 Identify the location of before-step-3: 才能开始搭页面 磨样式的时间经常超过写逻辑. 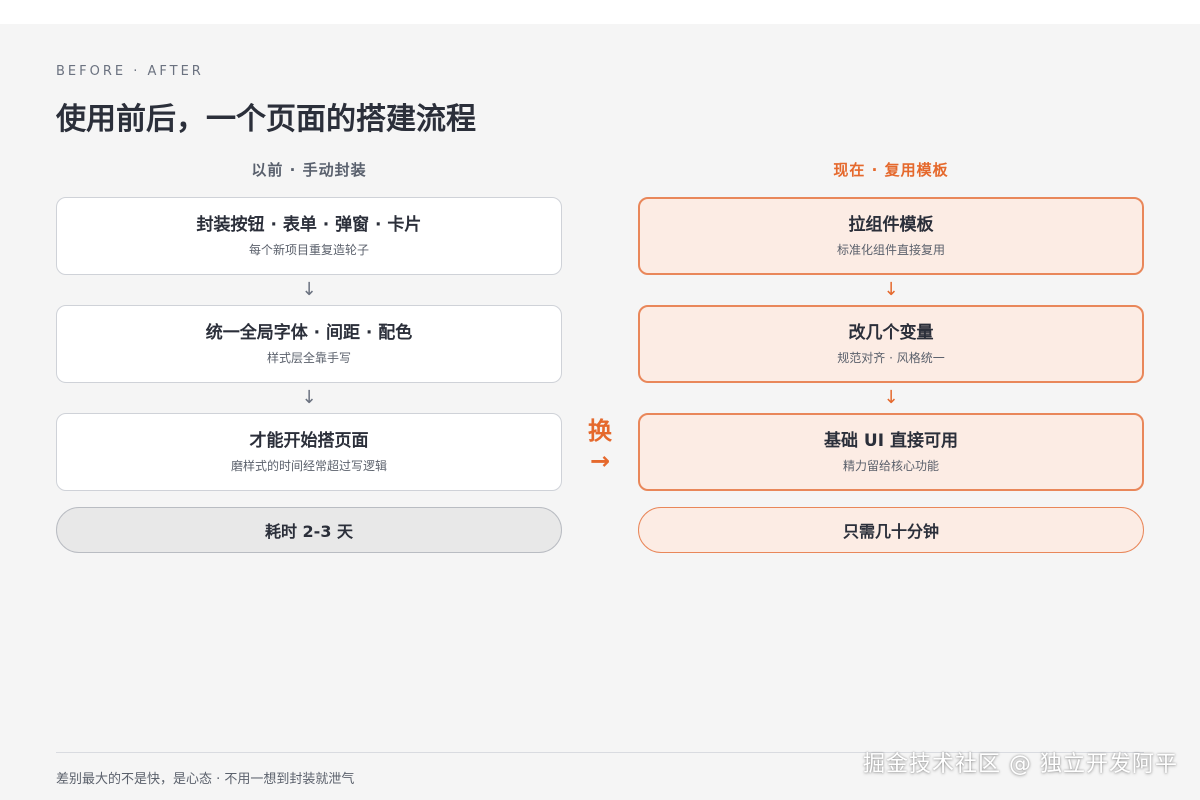
(309, 452).